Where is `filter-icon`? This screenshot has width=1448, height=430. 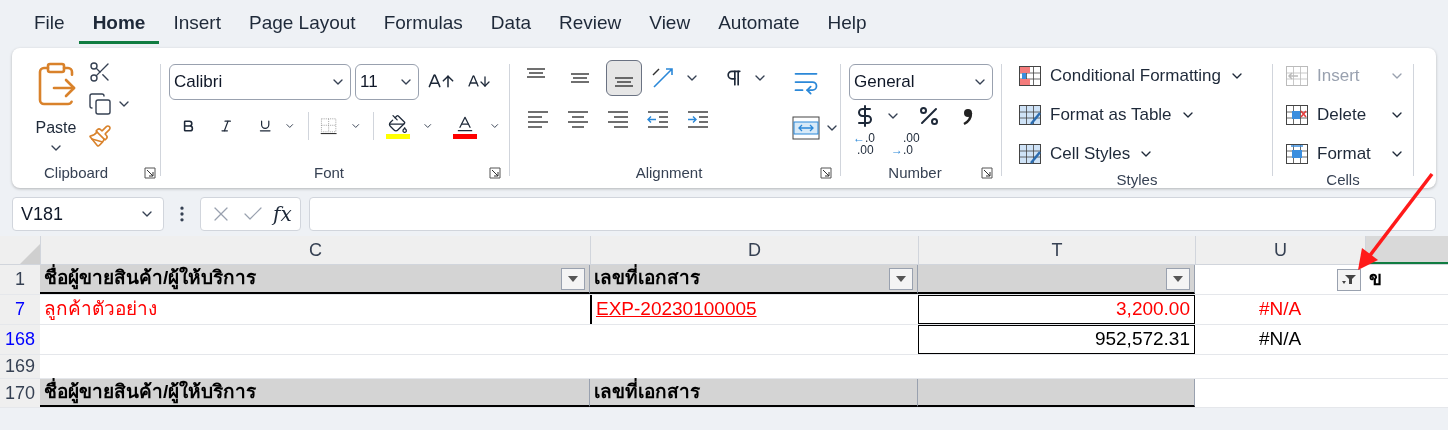 filter-icon is located at coordinates (1349, 279).